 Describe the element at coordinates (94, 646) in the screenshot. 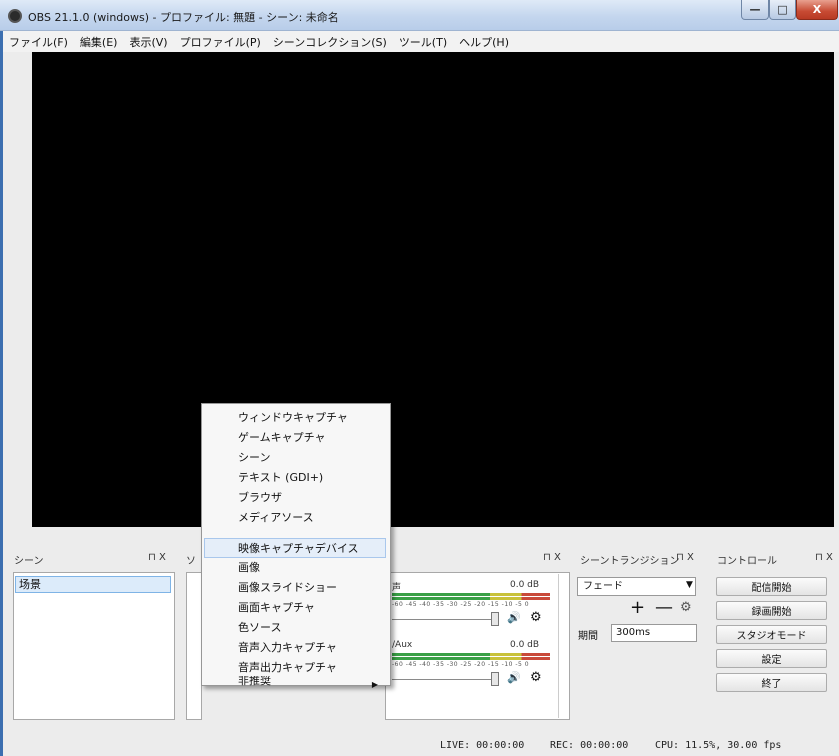

I see `scene-list` at that location.